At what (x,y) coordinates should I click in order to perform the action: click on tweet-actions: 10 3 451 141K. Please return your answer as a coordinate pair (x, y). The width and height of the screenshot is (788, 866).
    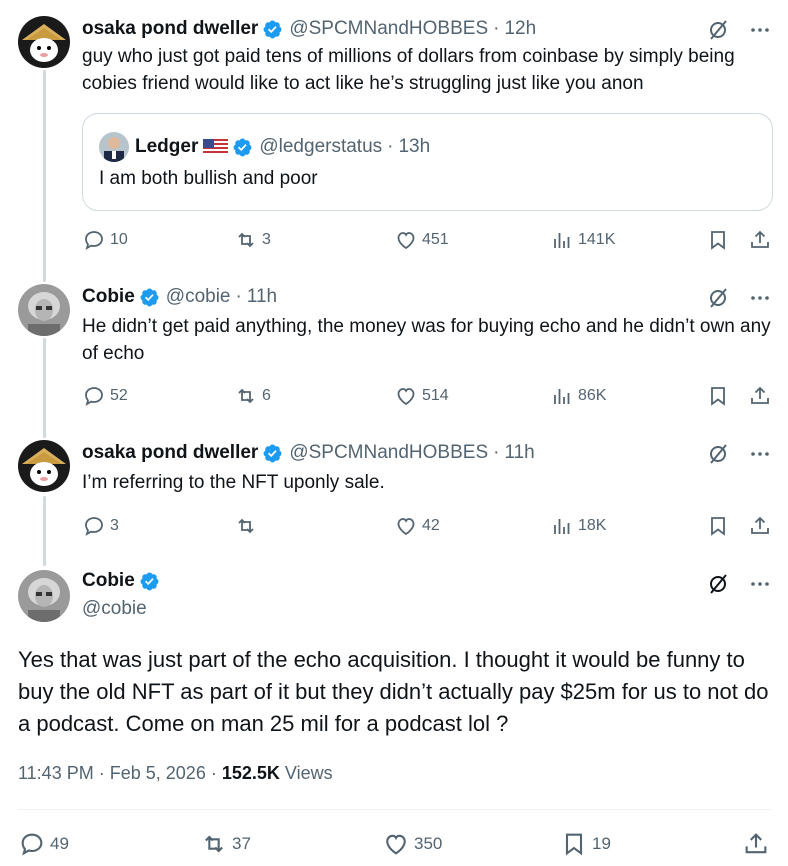
    Looking at the image, I should click on (427, 240).